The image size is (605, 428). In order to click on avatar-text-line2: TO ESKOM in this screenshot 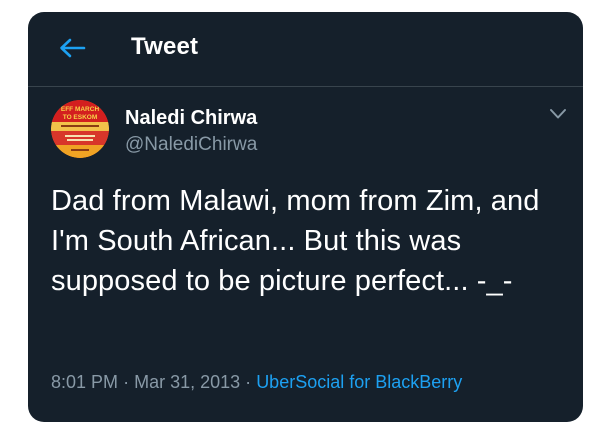, I will do `click(80, 117)`.